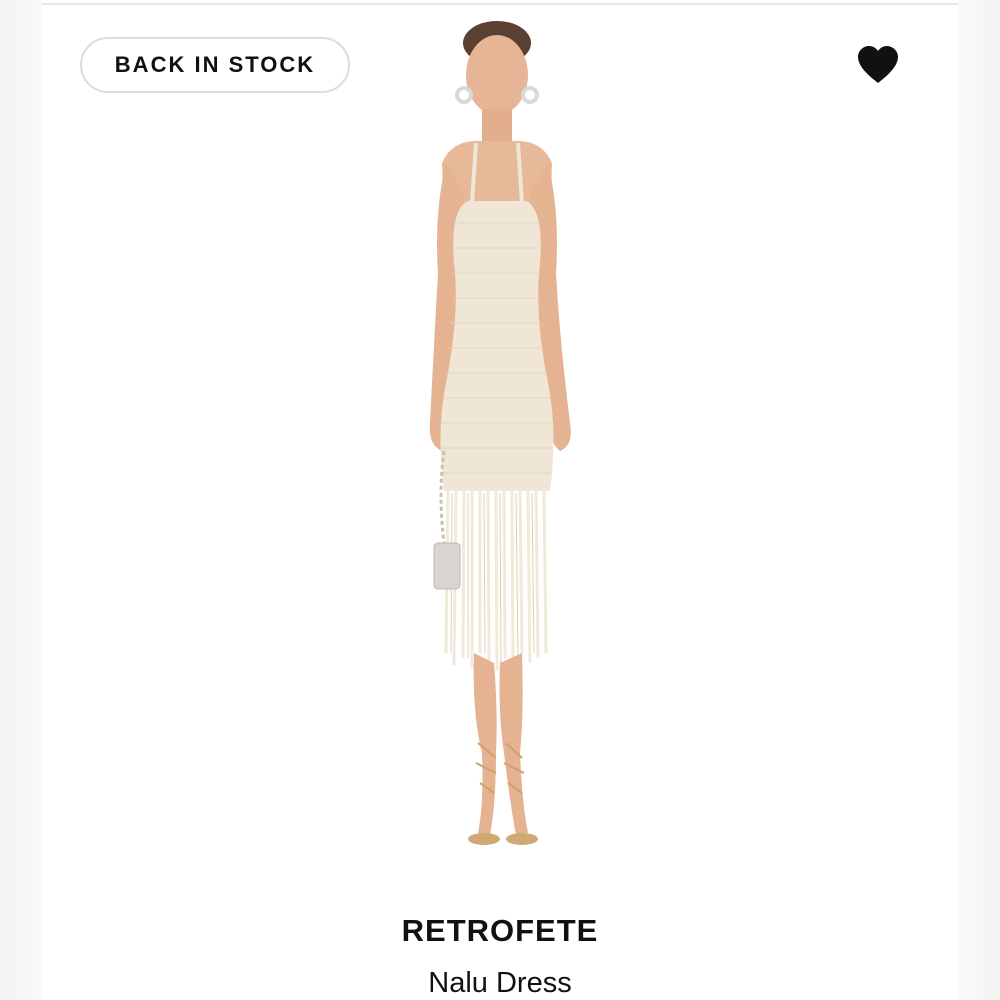  Describe the element at coordinates (484, 839) in the screenshot. I see `sandal-left` at that location.